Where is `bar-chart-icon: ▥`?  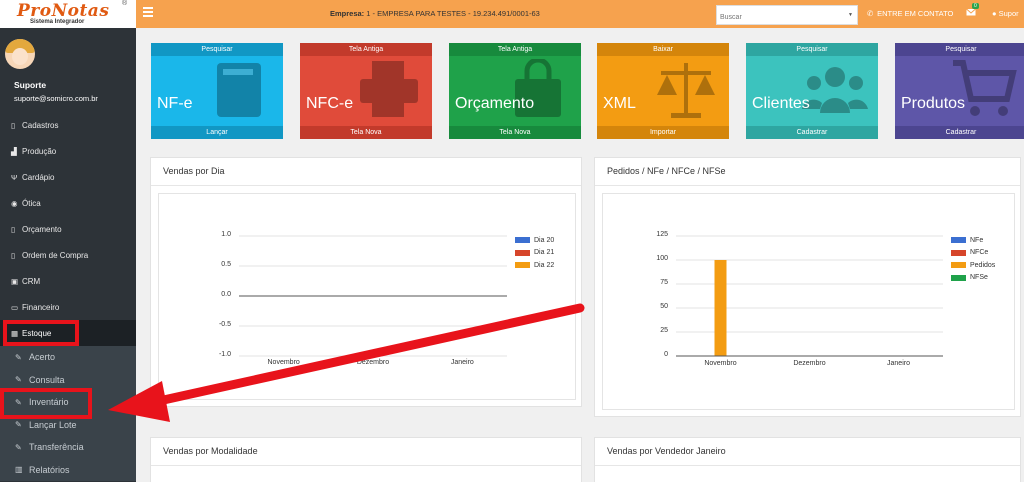 bar-chart-icon: ▥ is located at coordinates (19, 470).